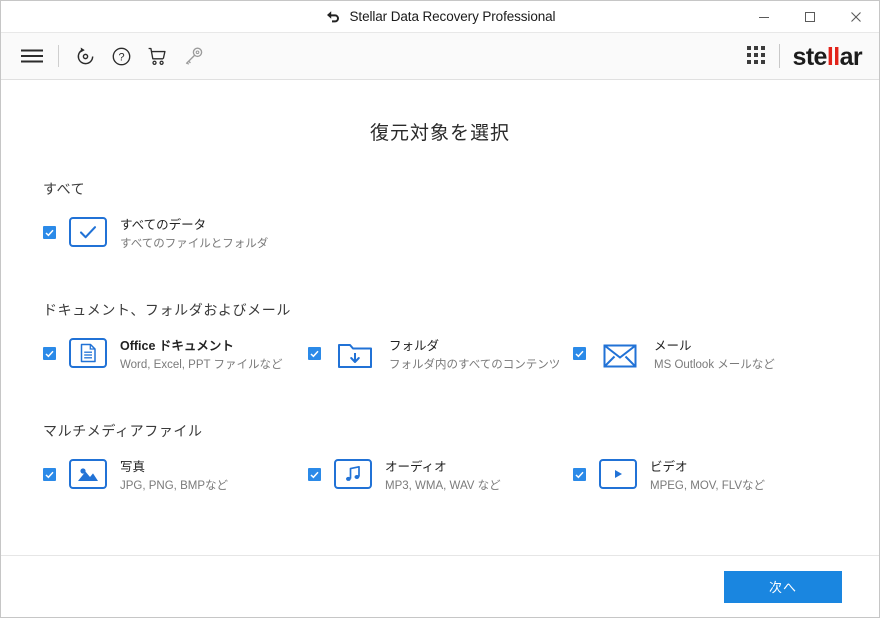 This screenshot has height=618, width=880. What do you see at coordinates (669, 467) in the screenshot?
I see `item-label: ビデオ` at bounding box center [669, 467].